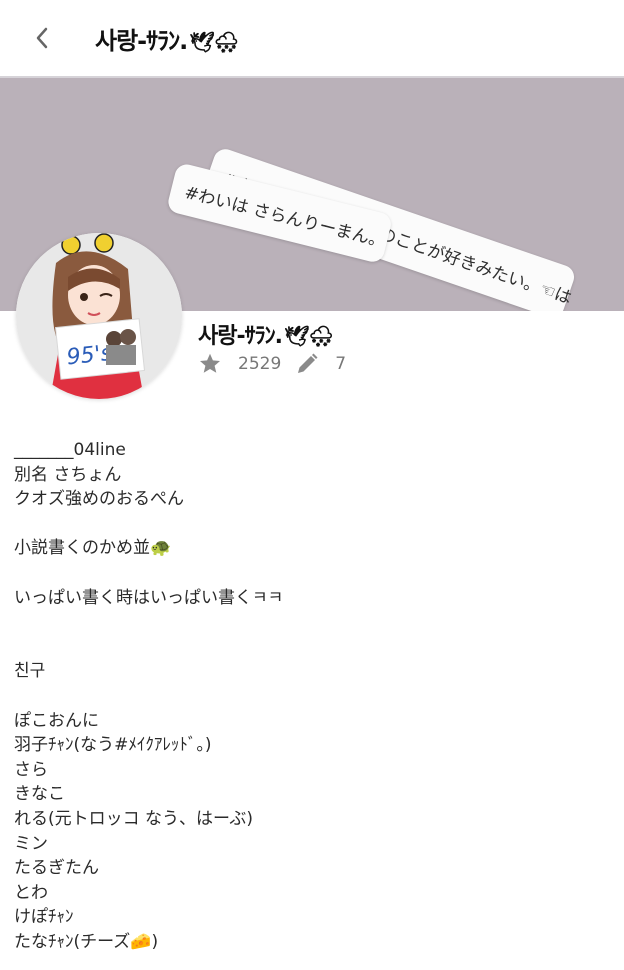 The height and width of the screenshot is (970, 624). I want to click on profile-name-text: 사랑-ｻﾗﾝ., so click(240, 336).